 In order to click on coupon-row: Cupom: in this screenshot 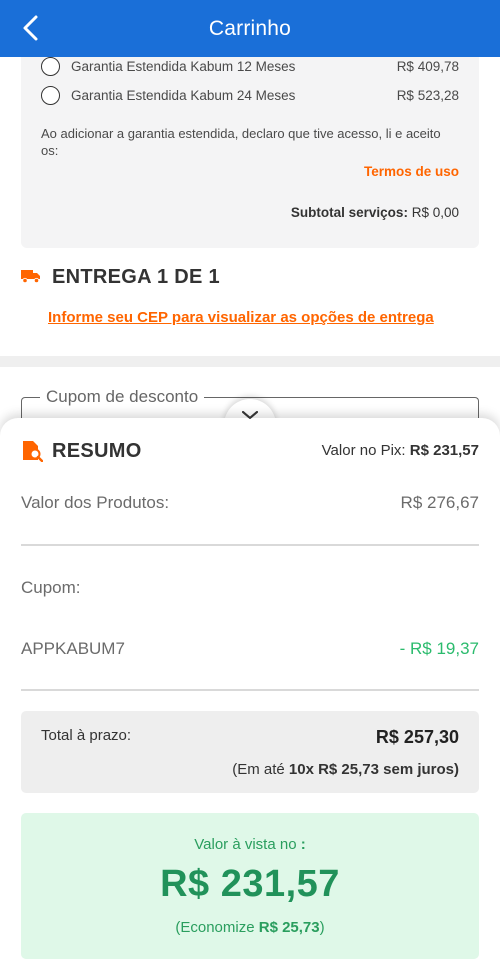, I will do `click(250, 588)`.